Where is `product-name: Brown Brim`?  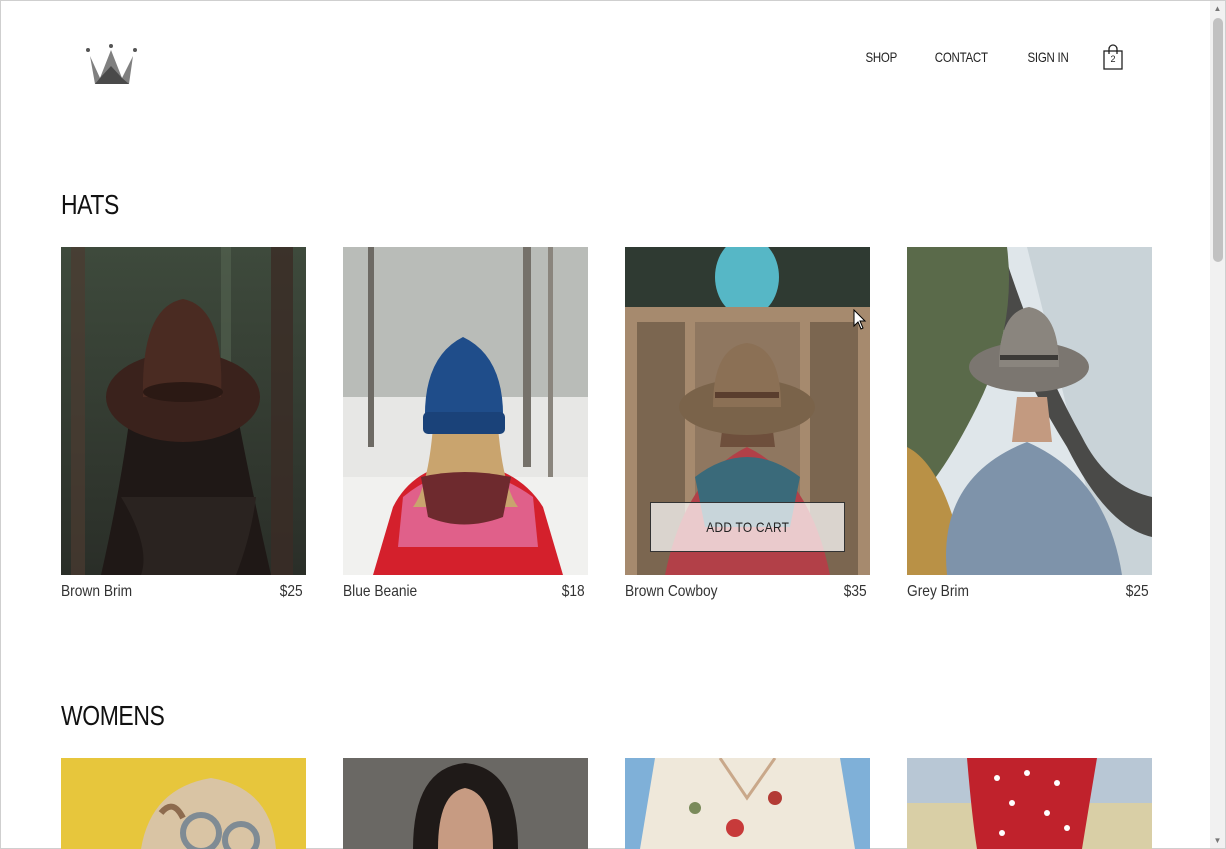 product-name: Brown Brim is located at coordinates (97, 591).